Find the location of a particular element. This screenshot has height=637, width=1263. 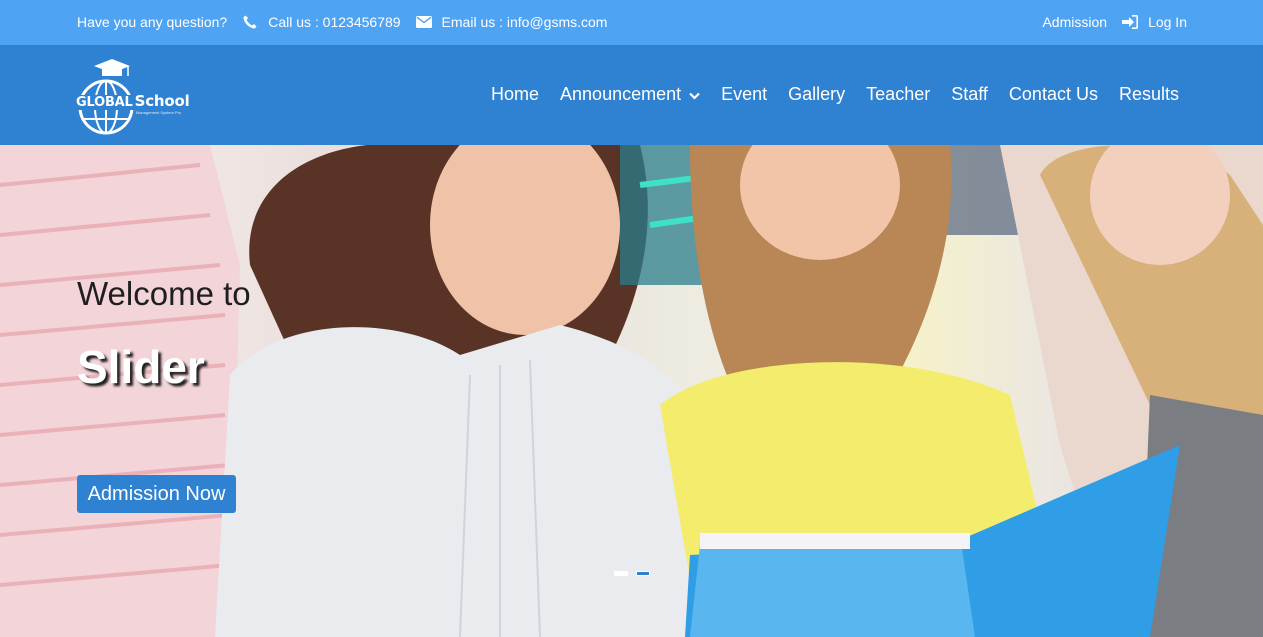

nav-event-label: Event is located at coordinates (744, 94).